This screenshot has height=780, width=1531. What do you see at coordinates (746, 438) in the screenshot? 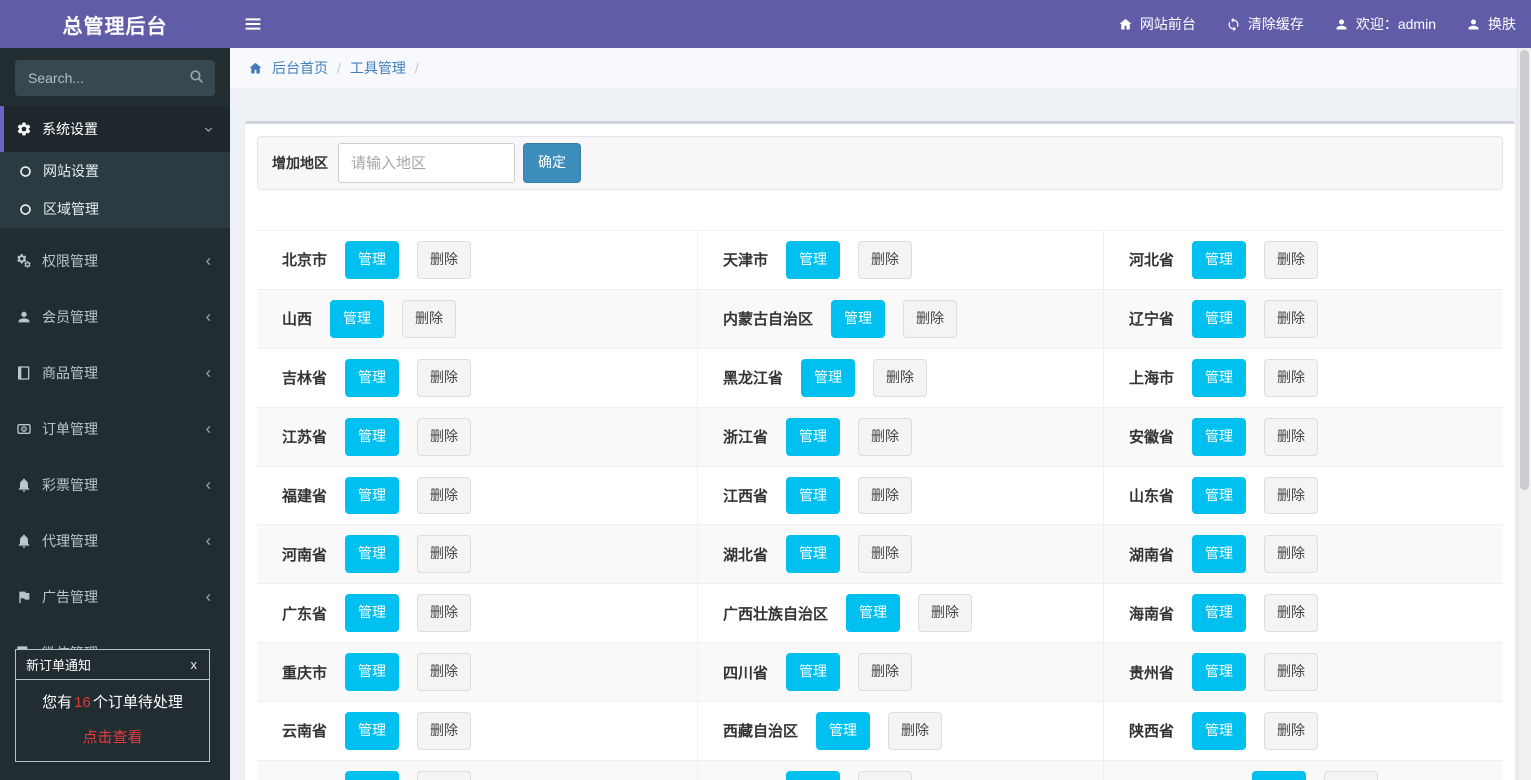
I see `region-name: 浙江省` at bounding box center [746, 438].